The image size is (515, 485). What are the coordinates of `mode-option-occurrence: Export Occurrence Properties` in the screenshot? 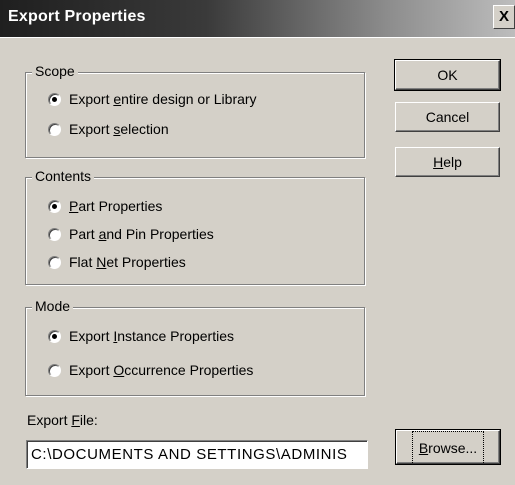 It's located at (150, 370).